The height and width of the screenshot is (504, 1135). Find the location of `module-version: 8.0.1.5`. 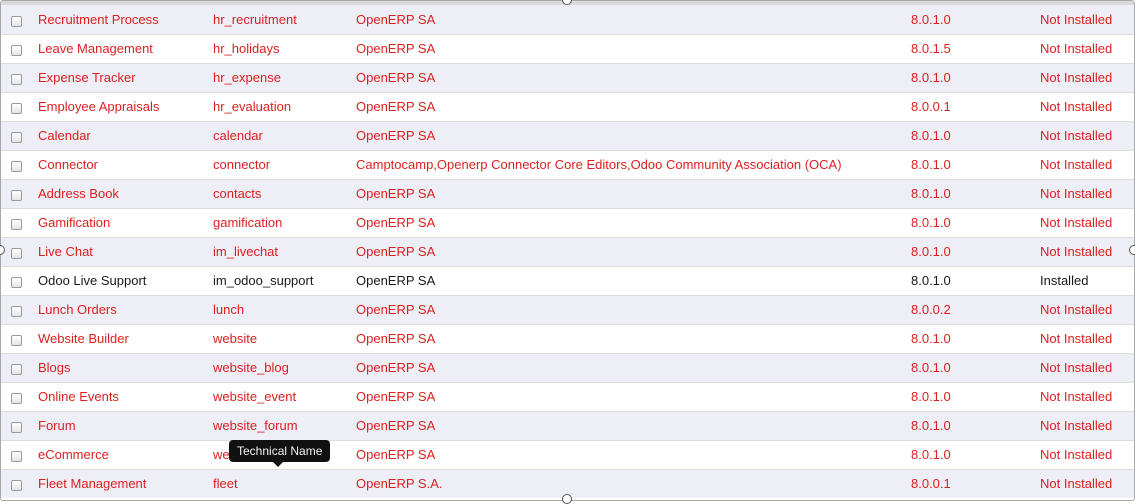

module-version: 8.0.1.5 is located at coordinates (975, 48).